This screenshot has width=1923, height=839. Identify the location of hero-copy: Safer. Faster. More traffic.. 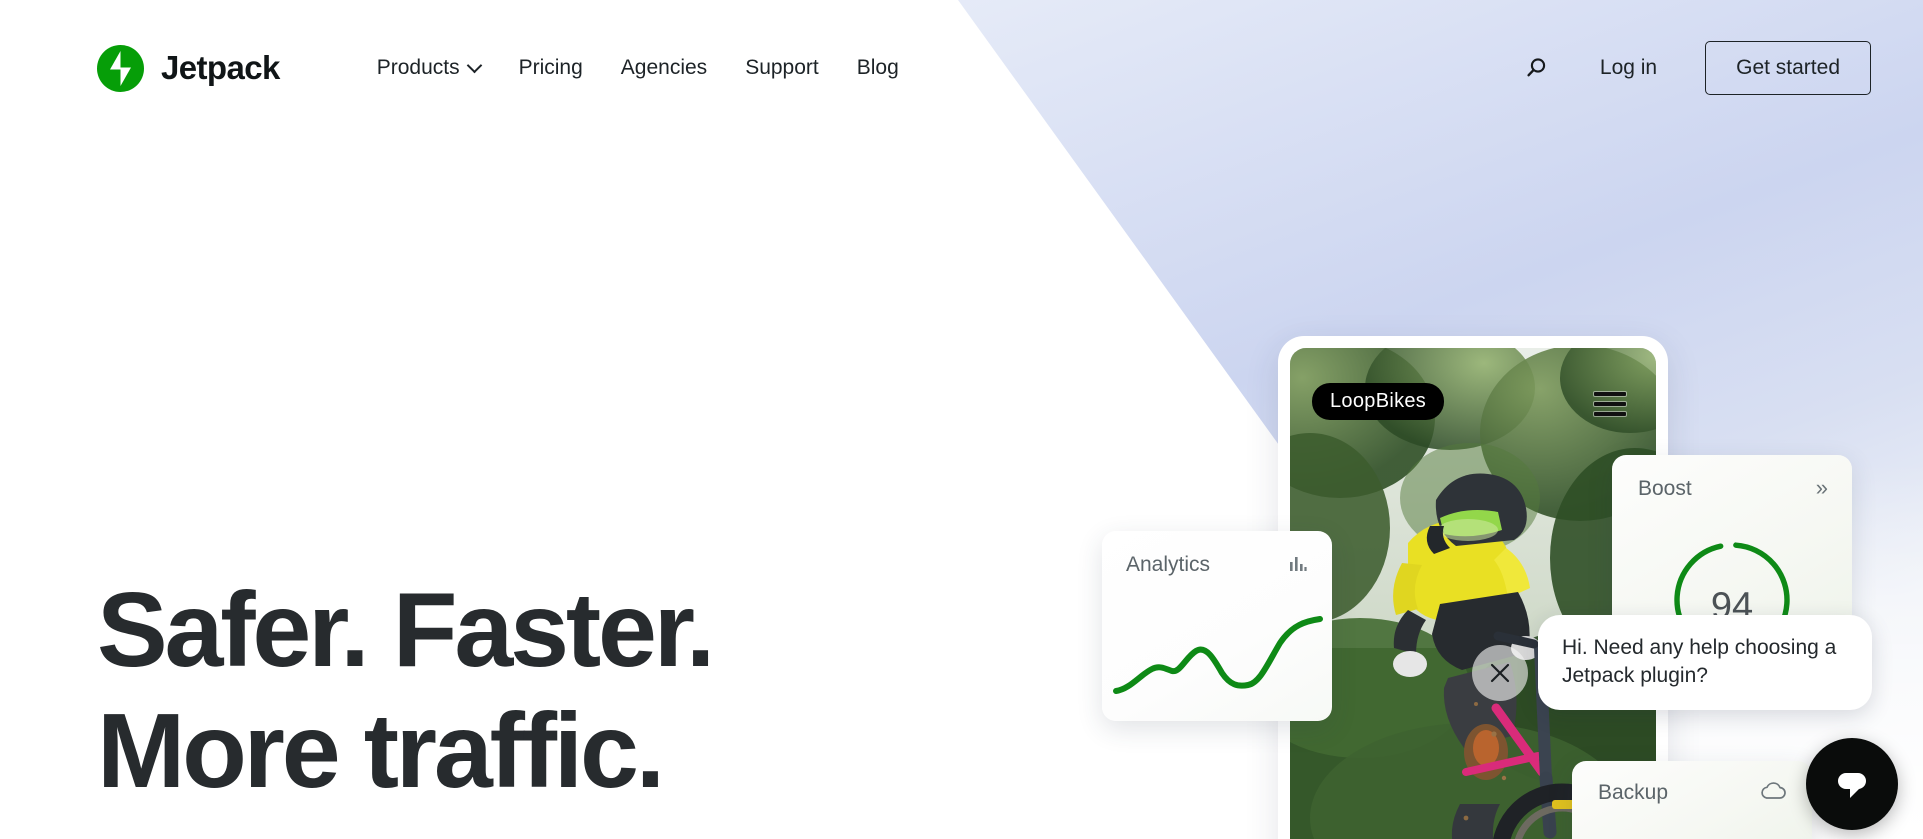
(406, 691).